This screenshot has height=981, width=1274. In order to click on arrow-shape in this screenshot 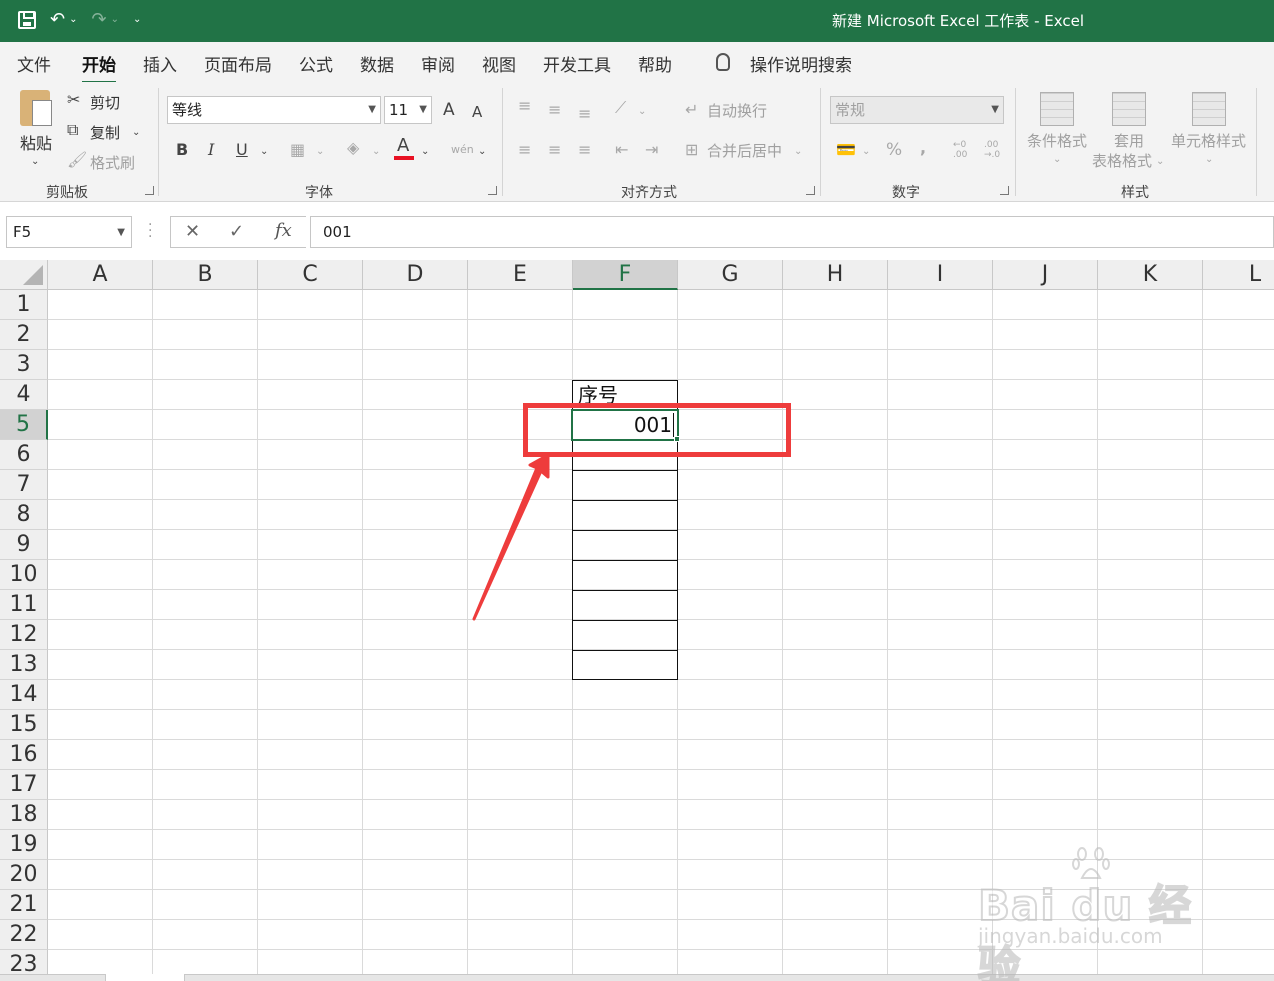, I will do `click(511, 537)`.